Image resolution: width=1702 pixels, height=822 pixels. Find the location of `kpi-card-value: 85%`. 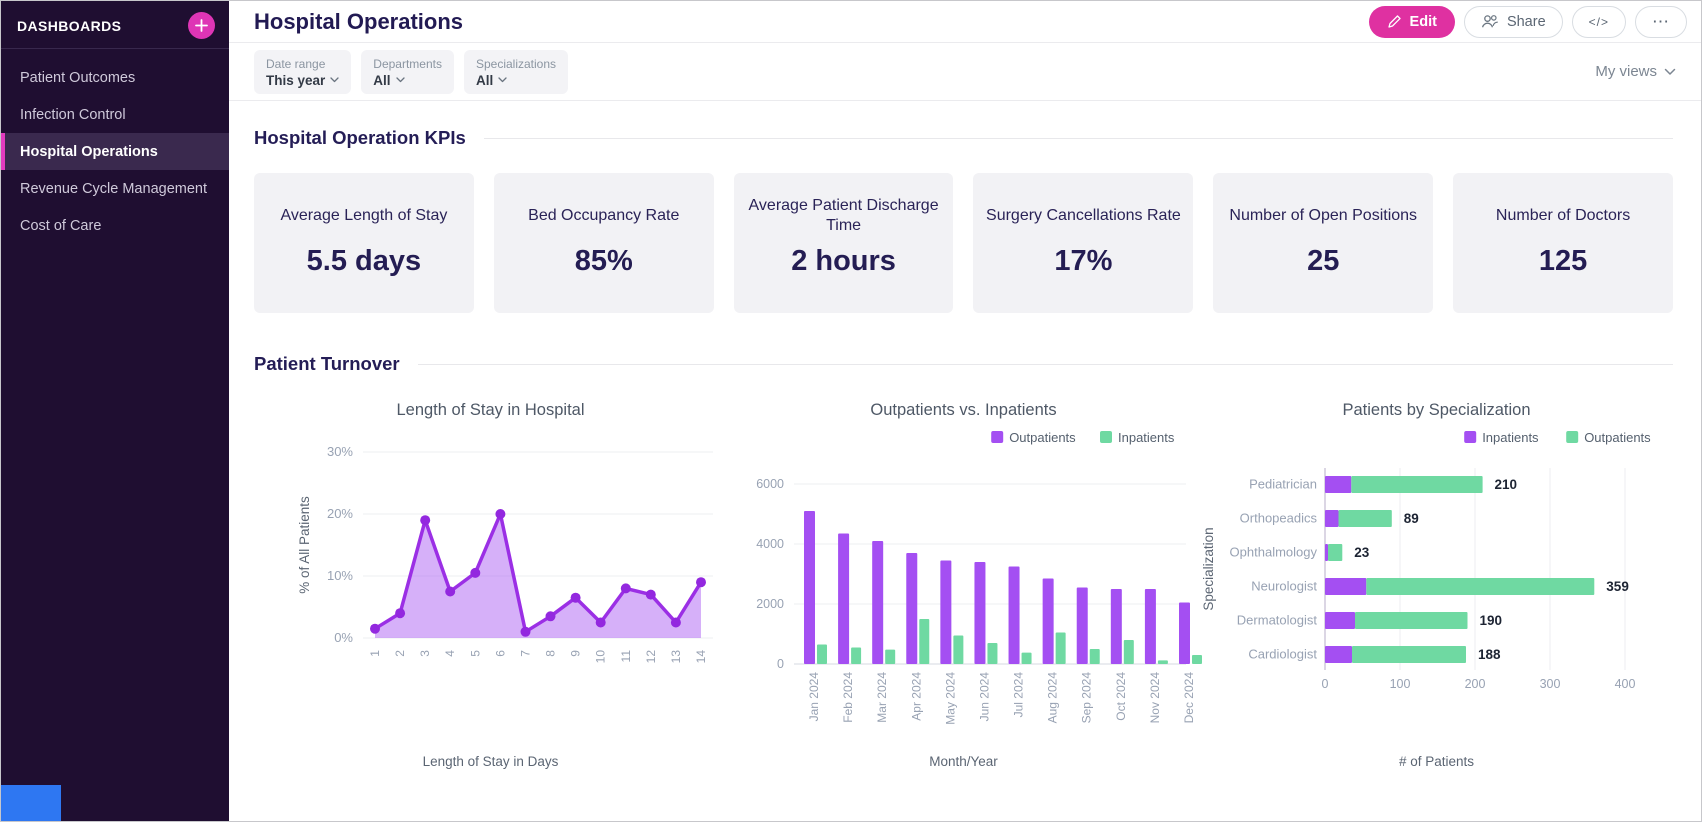

kpi-card-value: 85% is located at coordinates (603, 261).